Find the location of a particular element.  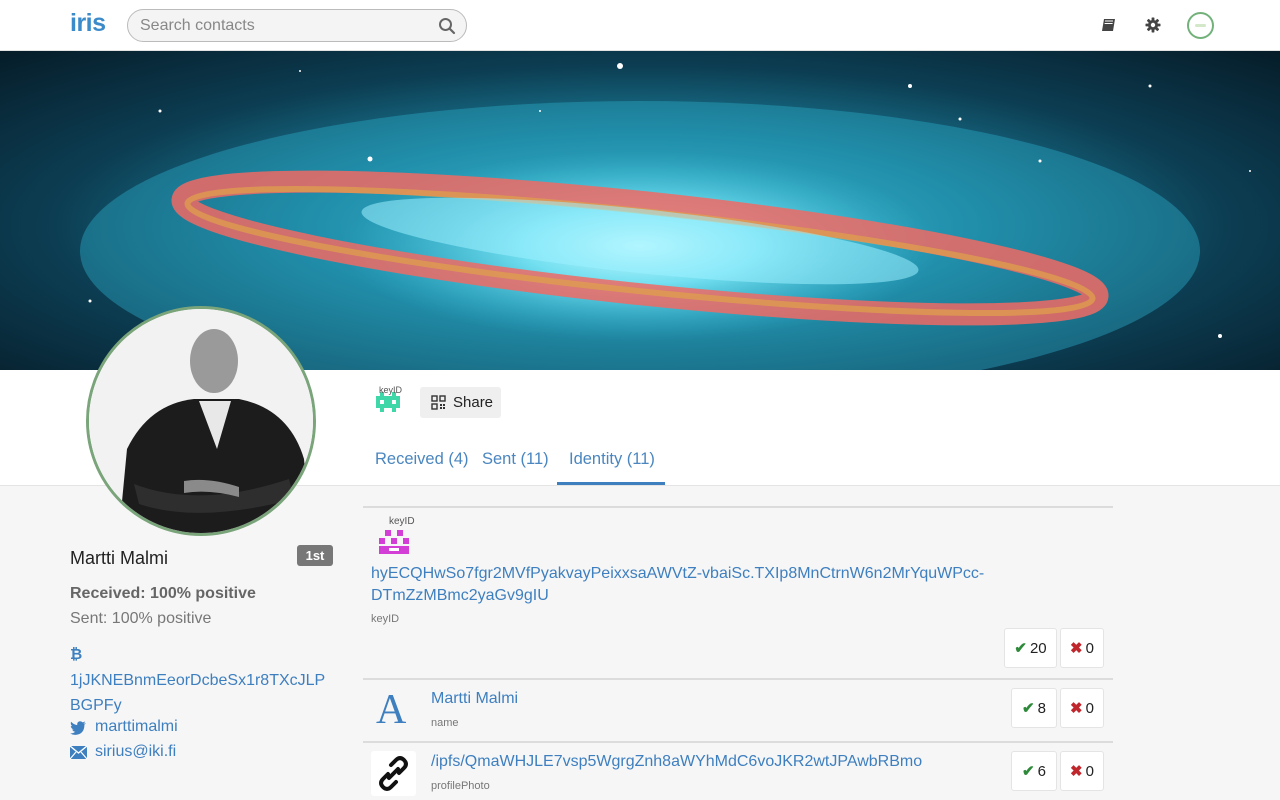

search-box is located at coordinates (297, 25).